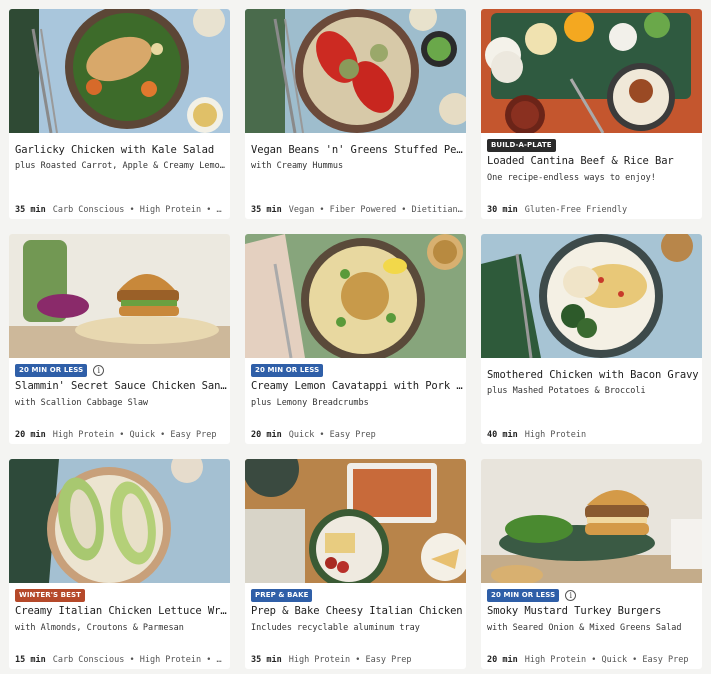 Image resolution: width=711 pixels, height=674 pixels. Describe the element at coordinates (357, 611) in the screenshot. I see `recipe-title: Prep & Bake Cheesy Italian Chicken` at that location.